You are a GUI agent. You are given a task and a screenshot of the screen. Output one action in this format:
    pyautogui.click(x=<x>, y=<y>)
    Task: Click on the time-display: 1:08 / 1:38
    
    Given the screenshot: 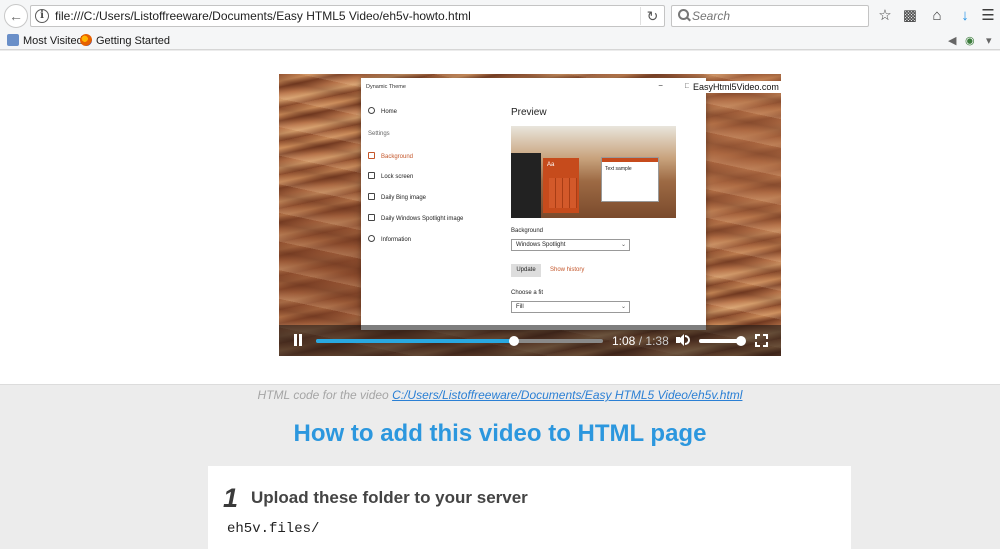 What is the action you would take?
    pyautogui.click(x=640, y=341)
    